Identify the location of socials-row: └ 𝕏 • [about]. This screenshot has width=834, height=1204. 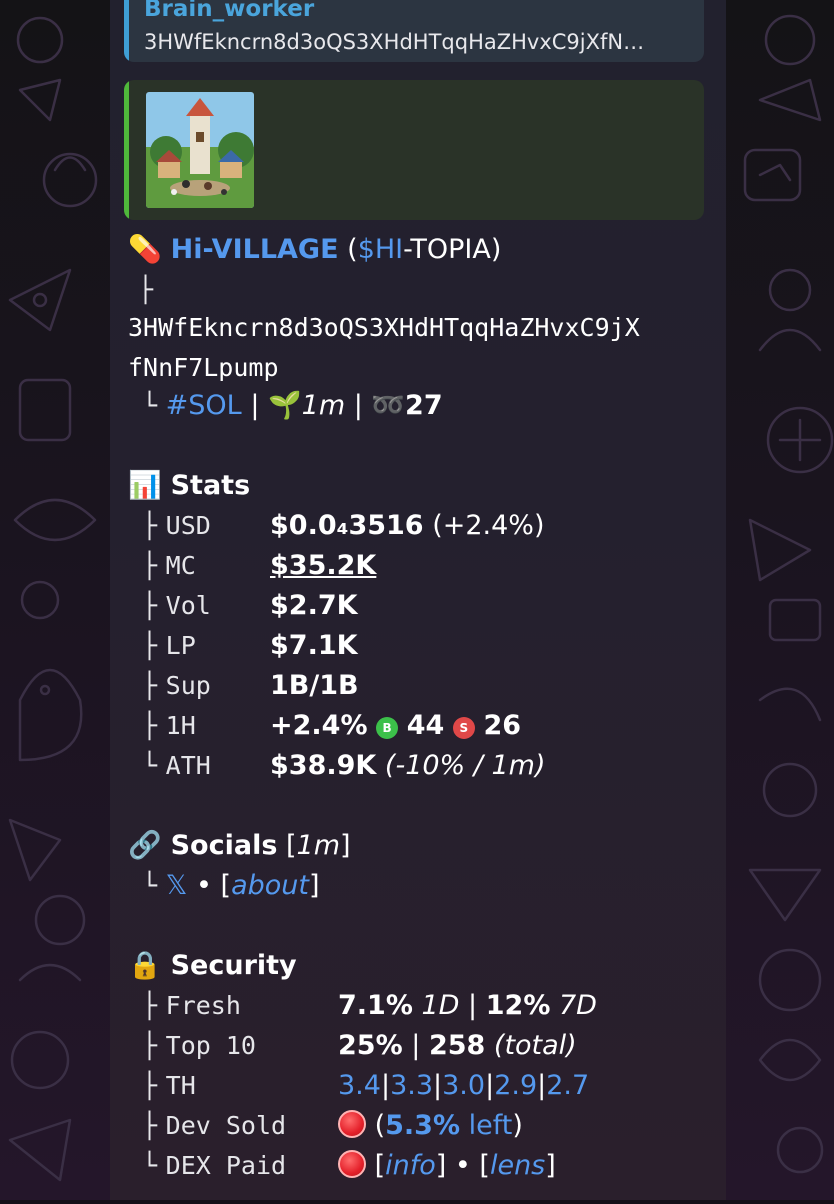
(231, 886).